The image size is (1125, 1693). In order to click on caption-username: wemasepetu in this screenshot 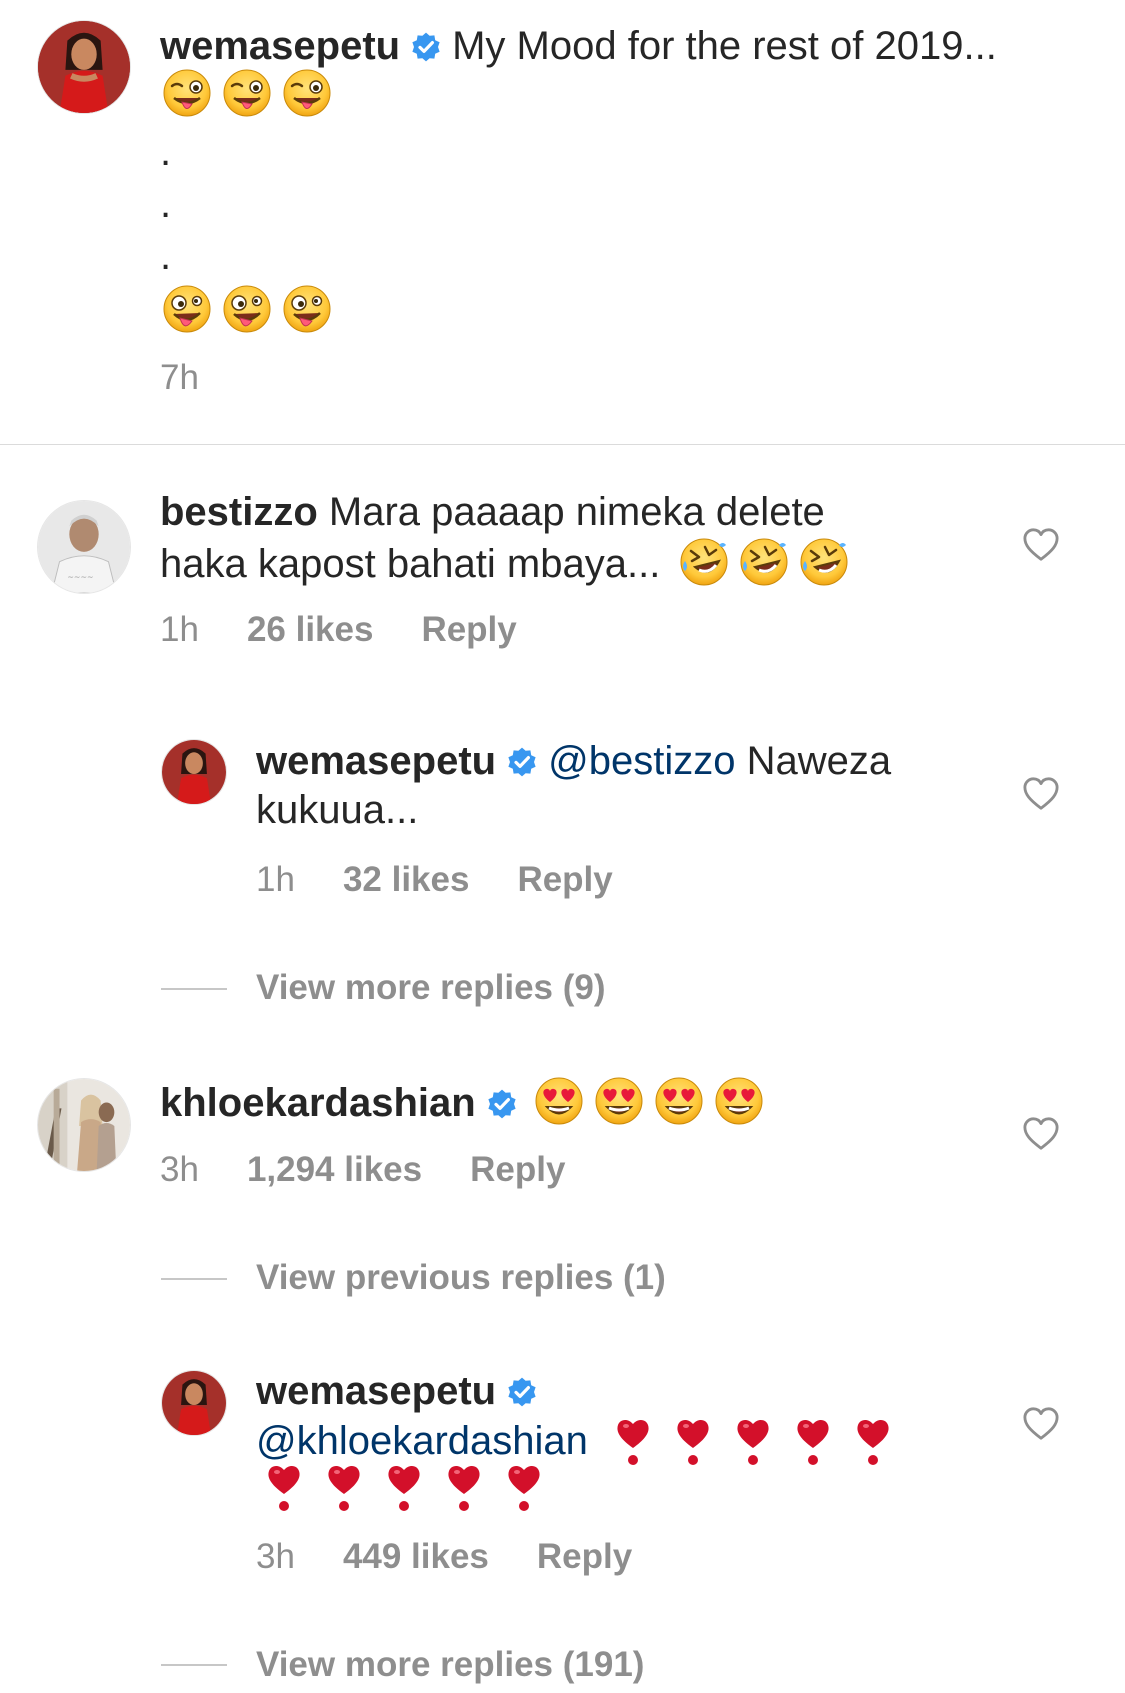, I will do `click(280, 46)`.